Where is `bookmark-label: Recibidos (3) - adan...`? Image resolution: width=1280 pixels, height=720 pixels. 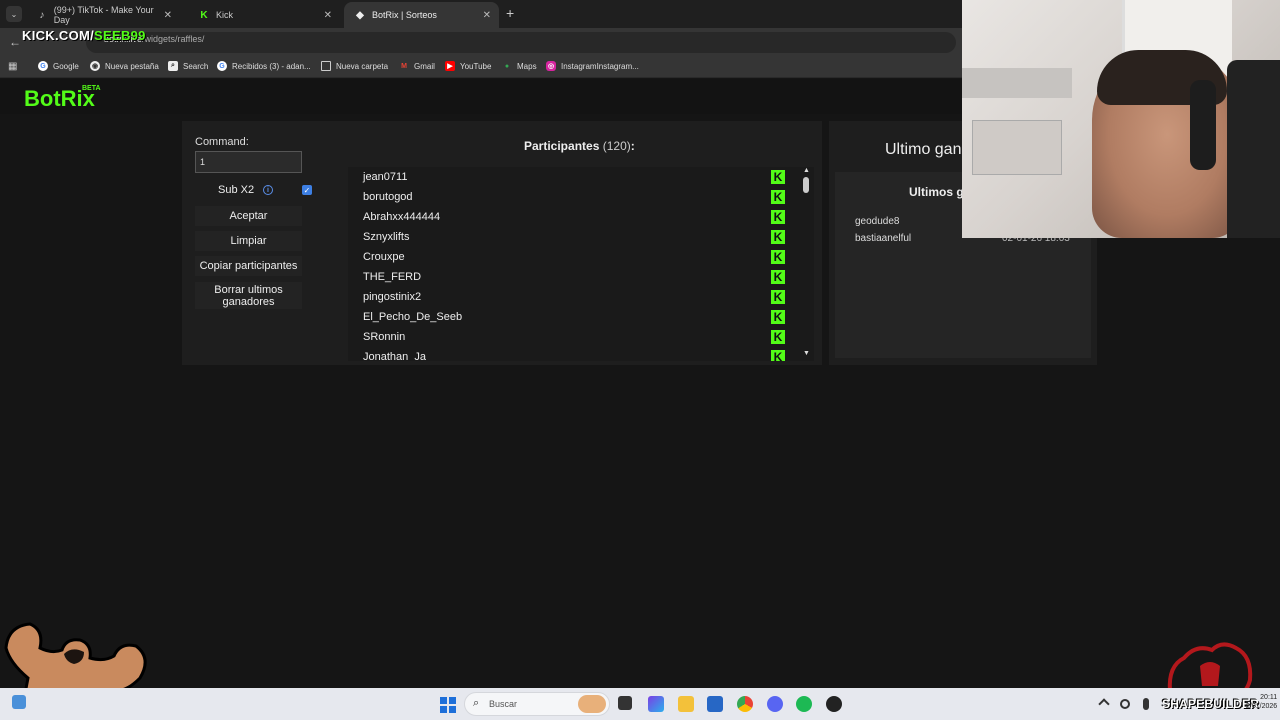
bookmark-label: Recibidos (3) - adan... is located at coordinates (271, 66).